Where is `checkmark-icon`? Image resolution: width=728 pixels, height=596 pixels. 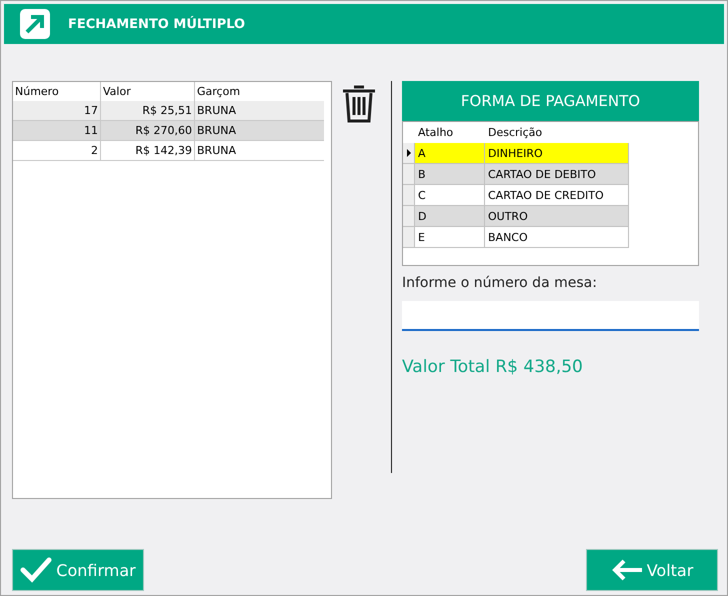 checkmark-icon is located at coordinates (36, 570).